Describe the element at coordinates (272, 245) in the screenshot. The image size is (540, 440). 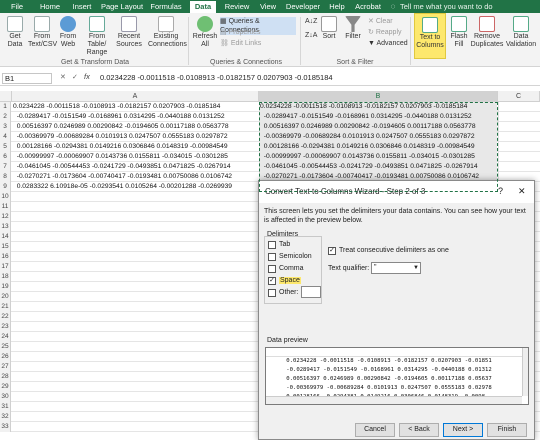
I see `tab-checkbox` at that location.